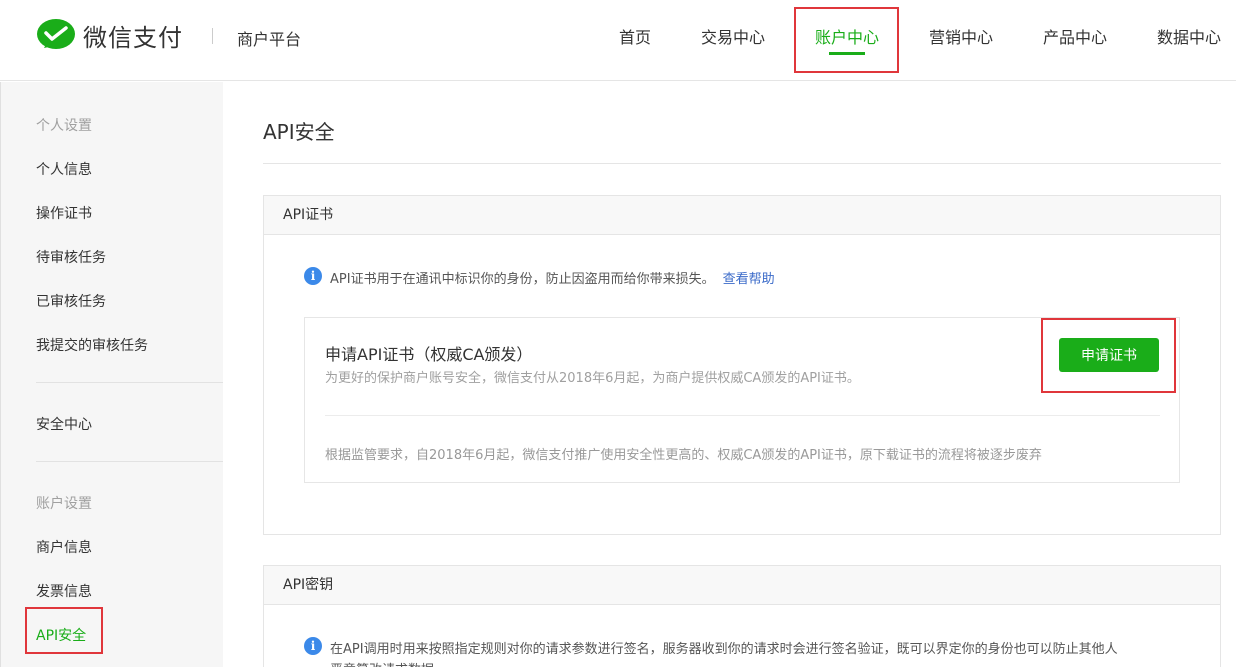 The image size is (1236, 667). I want to click on highlight-box-nav, so click(846, 40).